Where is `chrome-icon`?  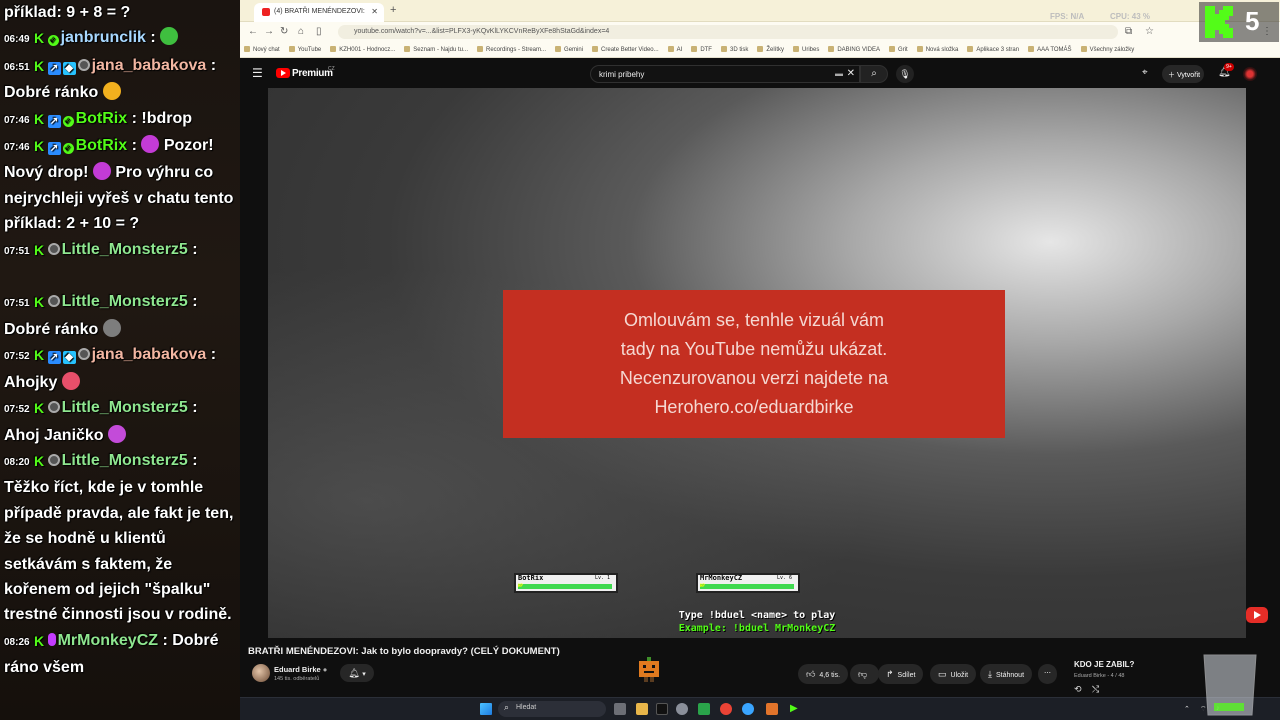 chrome-icon is located at coordinates (726, 709).